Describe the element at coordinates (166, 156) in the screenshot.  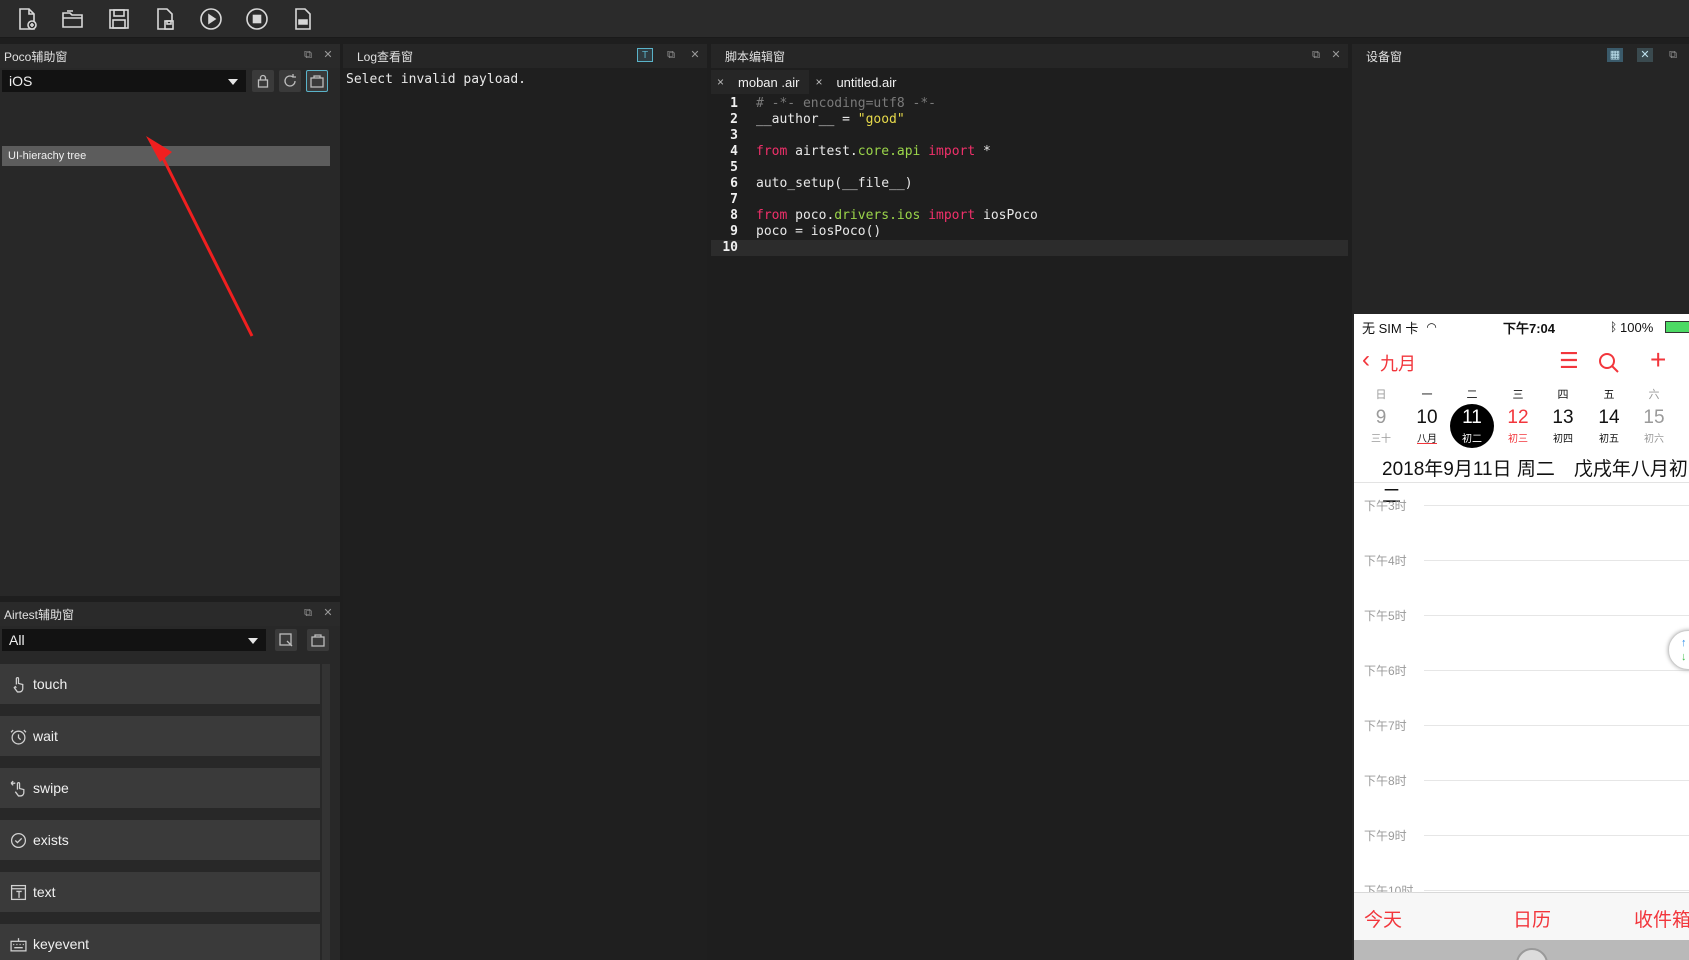
I see `ui-hierarchy-tree-item: UI-hierachy tree` at that location.